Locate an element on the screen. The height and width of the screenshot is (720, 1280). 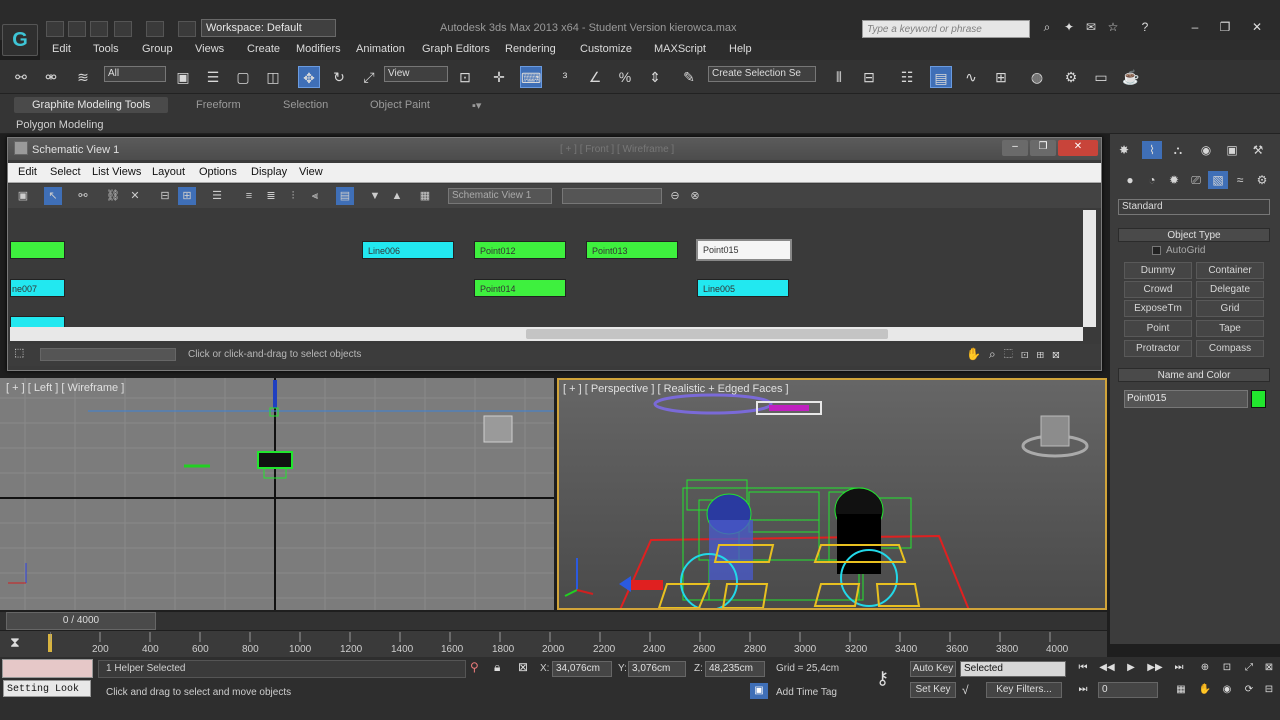
material-editor-icon: ◍ is located at coordinates (1037, 77).